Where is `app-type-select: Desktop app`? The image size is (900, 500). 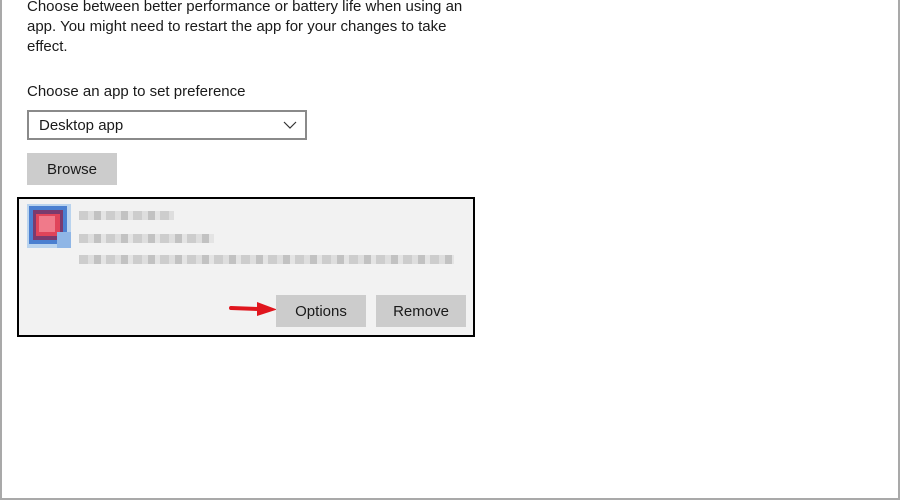
app-type-select: Desktop app is located at coordinates (167, 125).